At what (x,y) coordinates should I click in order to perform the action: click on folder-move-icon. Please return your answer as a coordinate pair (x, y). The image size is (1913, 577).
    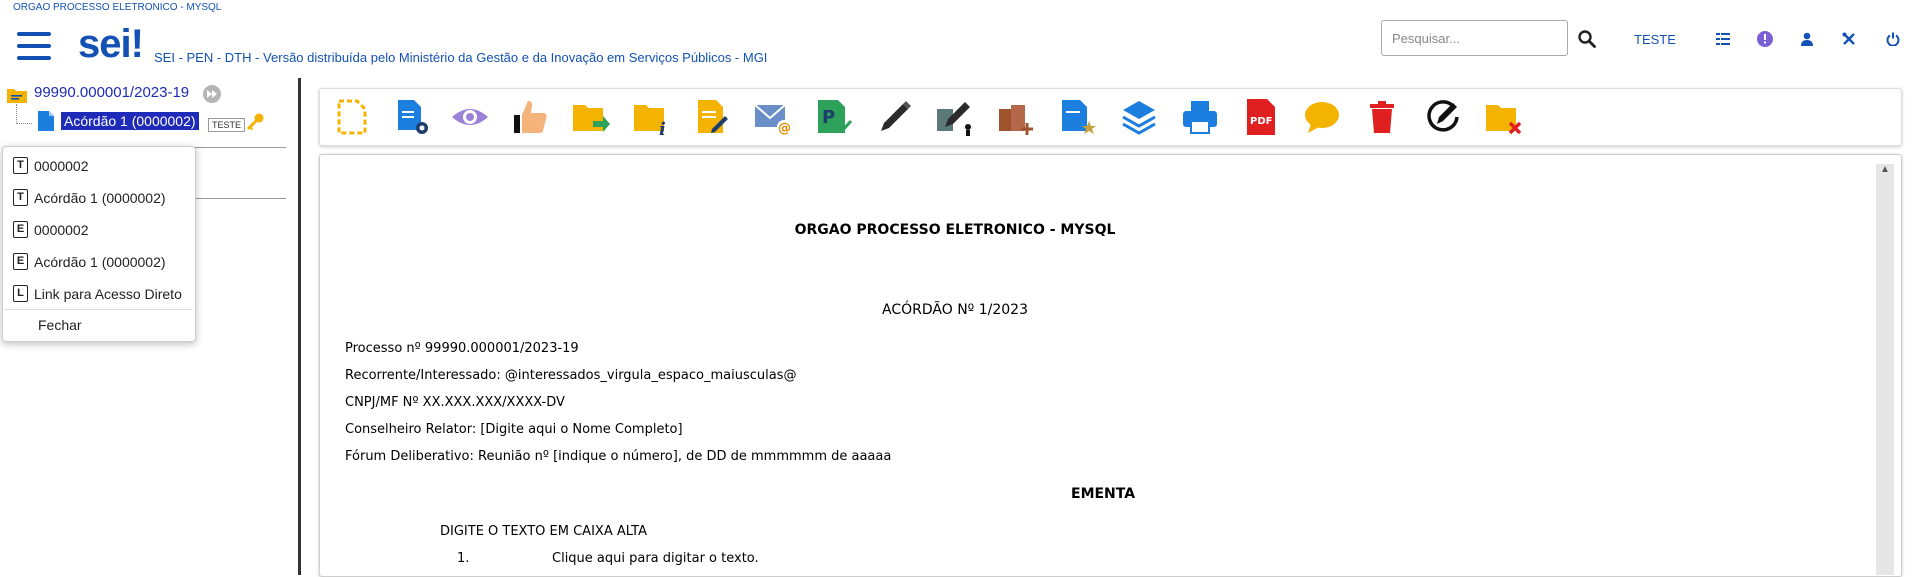
    Looking at the image, I should click on (591, 117).